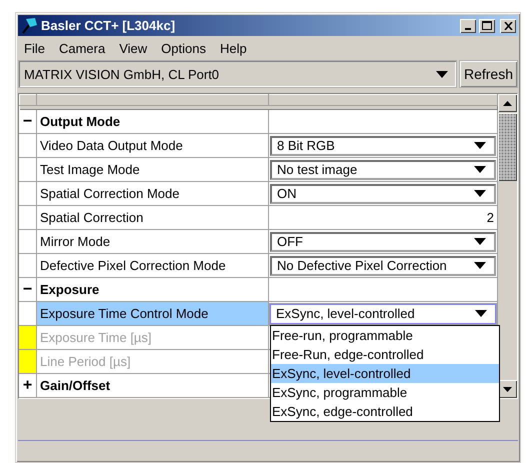 This screenshot has height=463, width=526. Describe the element at coordinates (108, 25) in the screenshot. I see `window-title: Basler CCT+ [L304kc]` at that location.